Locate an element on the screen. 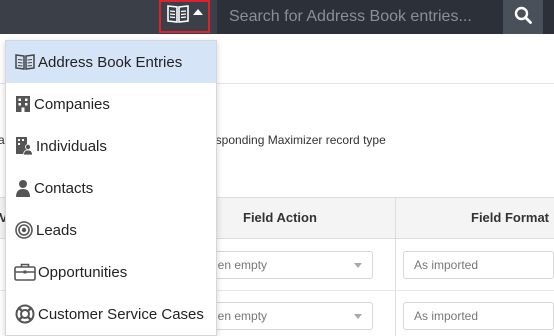 Image resolution: width=554 pixels, height=336 pixels. top-bar is located at coordinates (277, 17).